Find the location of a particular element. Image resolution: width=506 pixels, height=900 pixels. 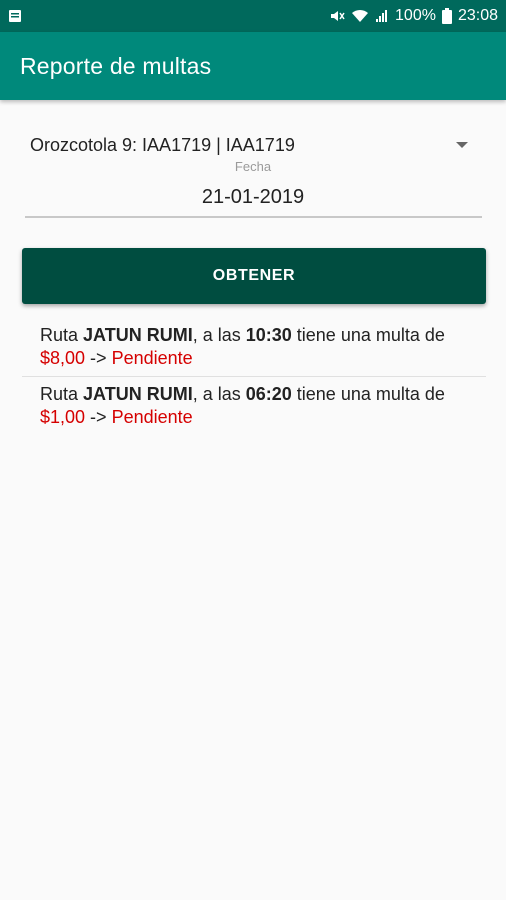

vehicle-dropdown: Orozcotola 9: IAA1719 | IAA1719 is located at coordinates (253, 145).